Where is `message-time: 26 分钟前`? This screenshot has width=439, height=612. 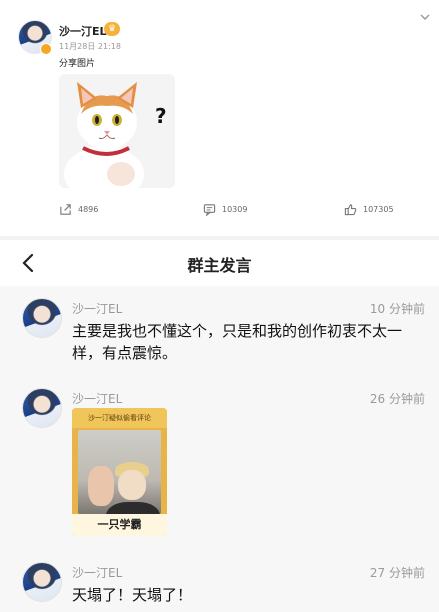 message-time: 26 分钟前 is located at coordinates (397, 399).